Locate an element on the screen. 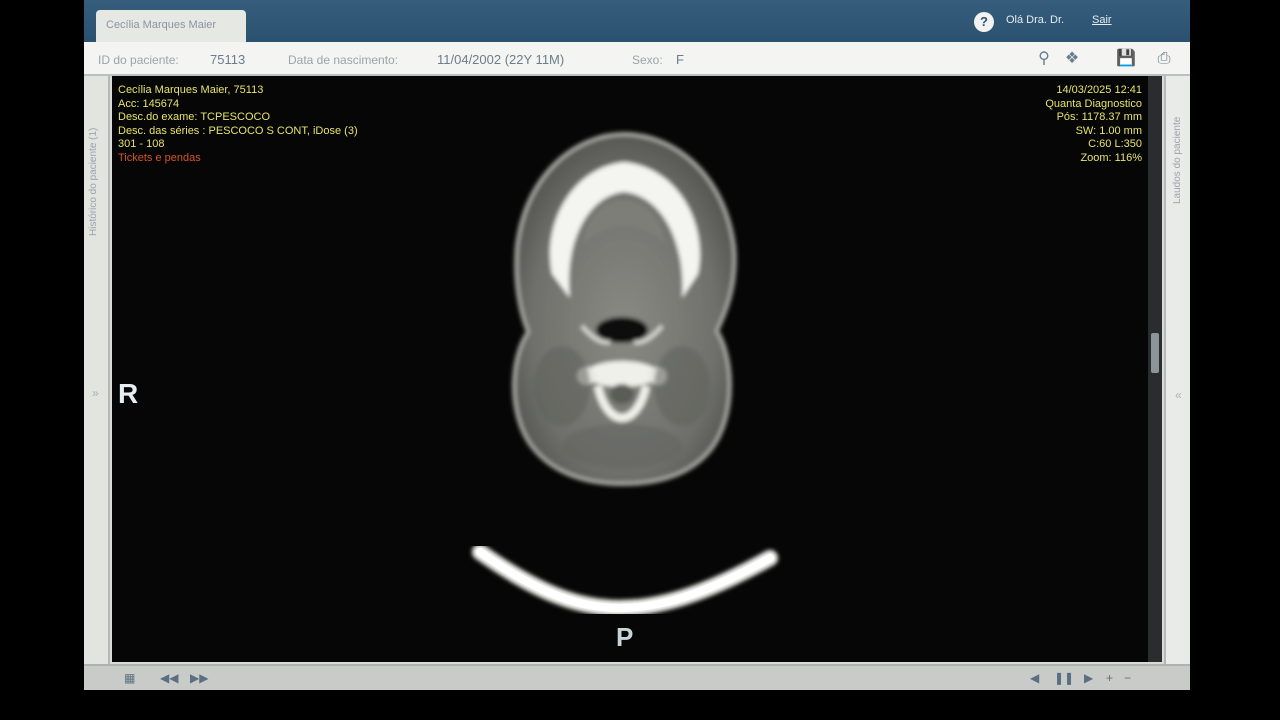  slice-scrollbar-thumb is located at coordinates (1155, 353).